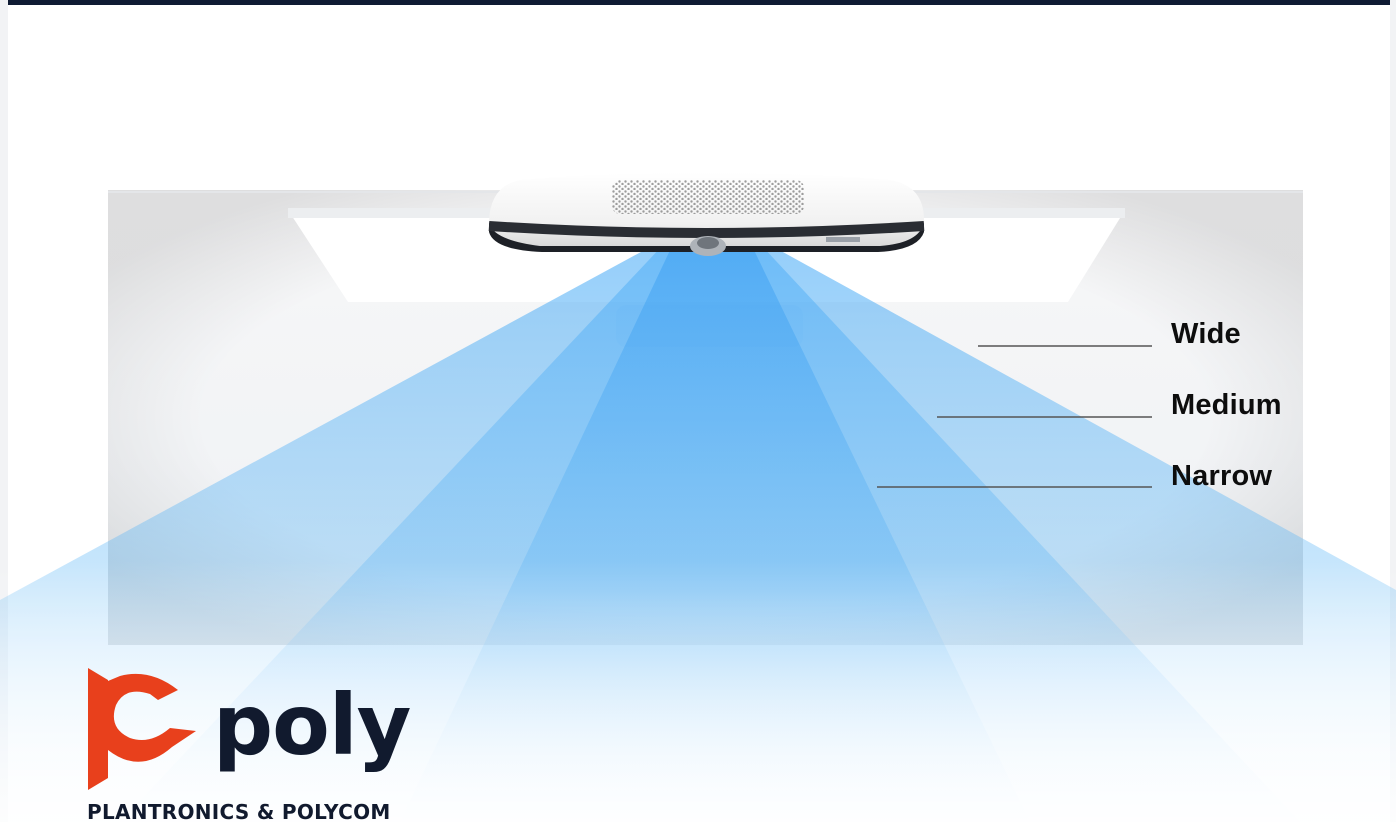 The image size is (1396, 826). Describe the element at coordinates (708, 197) in the screenshot. I see `speaker-grille` at that location.